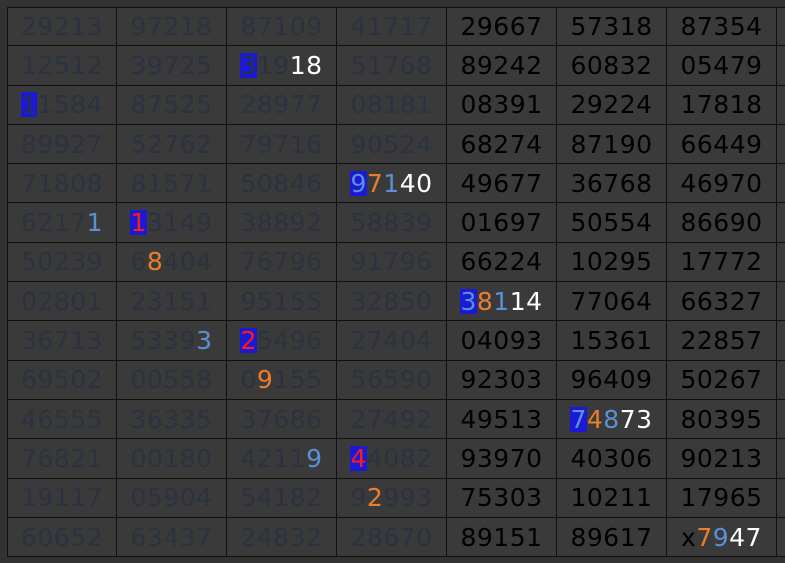  Describe the element at coordinates (62, 66) in the screenshot. I see `grid-cell: 12512` at that location.